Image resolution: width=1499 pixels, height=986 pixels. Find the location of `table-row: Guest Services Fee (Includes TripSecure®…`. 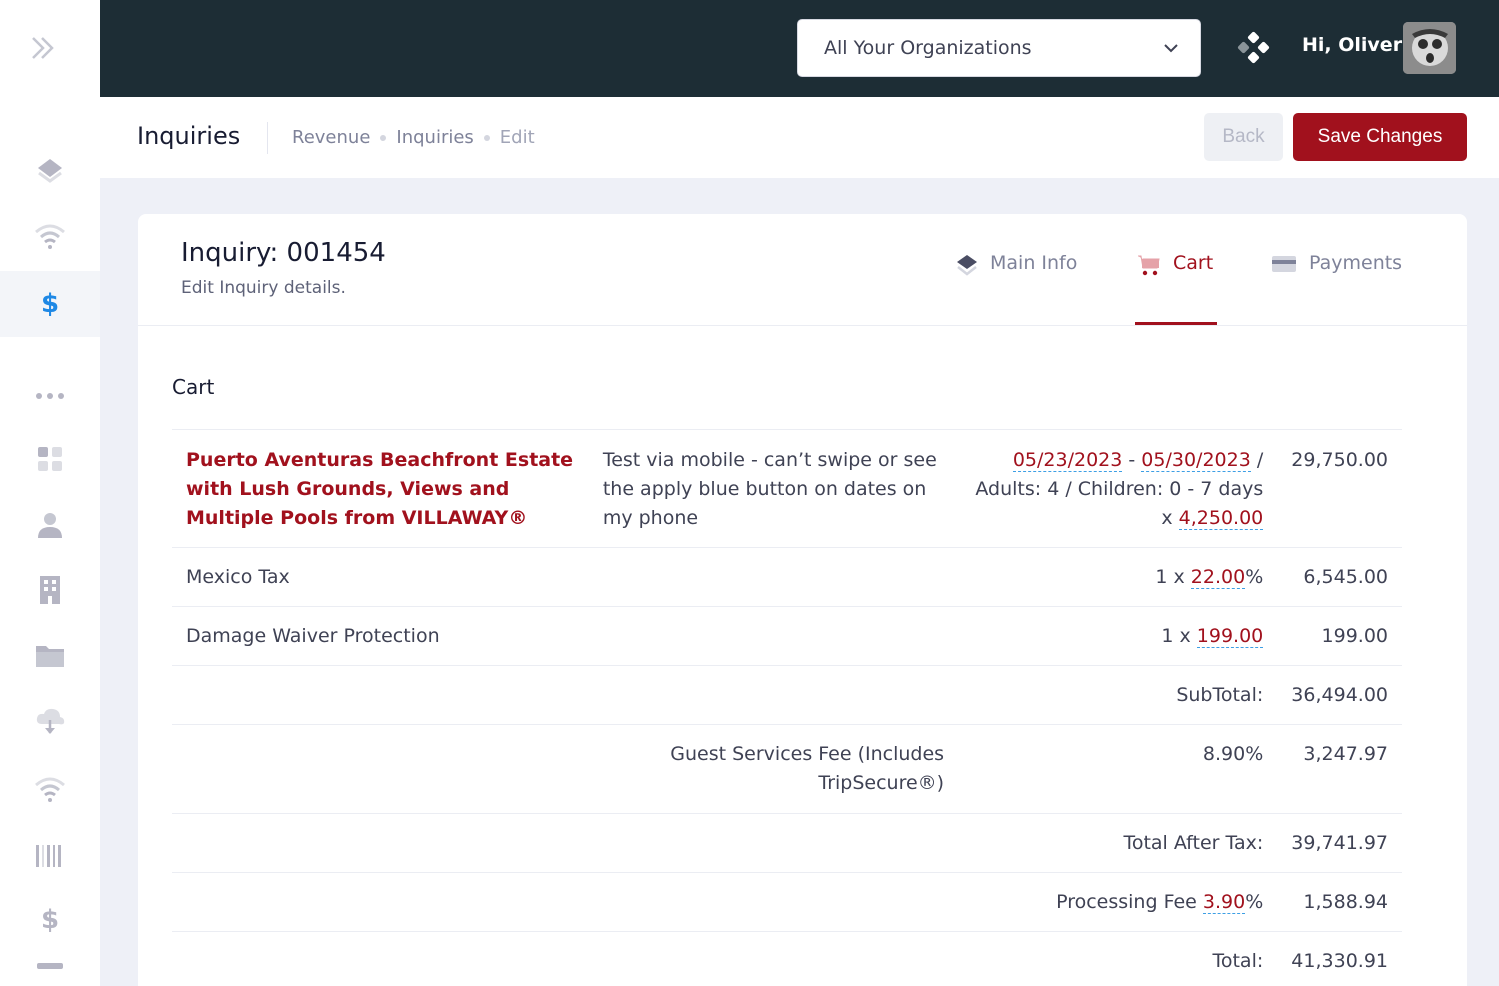

table-row: Guest Services Fee (Includes TripSecure®… is located at coordinates (787, 769).